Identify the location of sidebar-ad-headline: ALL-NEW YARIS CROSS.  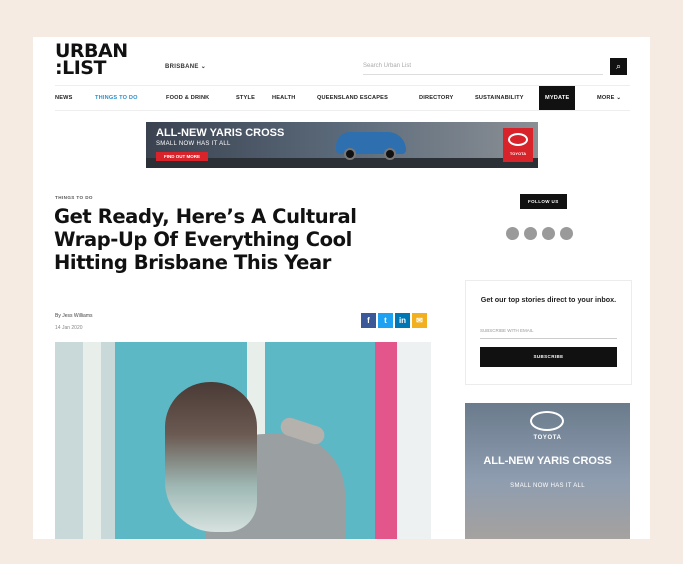
(547, 461).